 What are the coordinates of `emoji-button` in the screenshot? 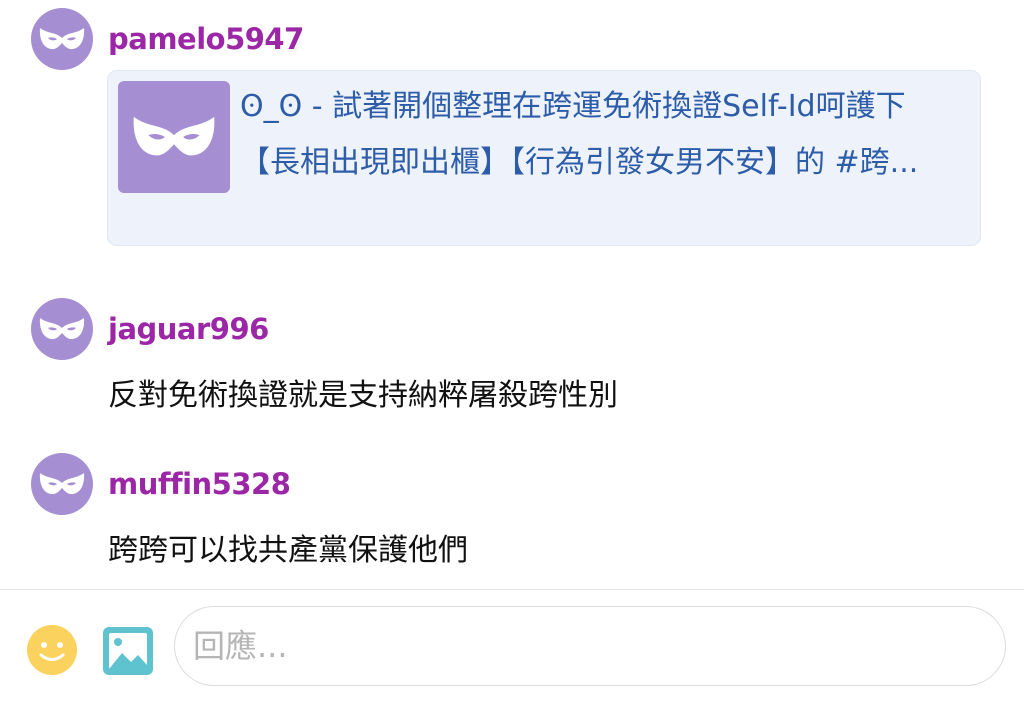 It's located at (52, 650).